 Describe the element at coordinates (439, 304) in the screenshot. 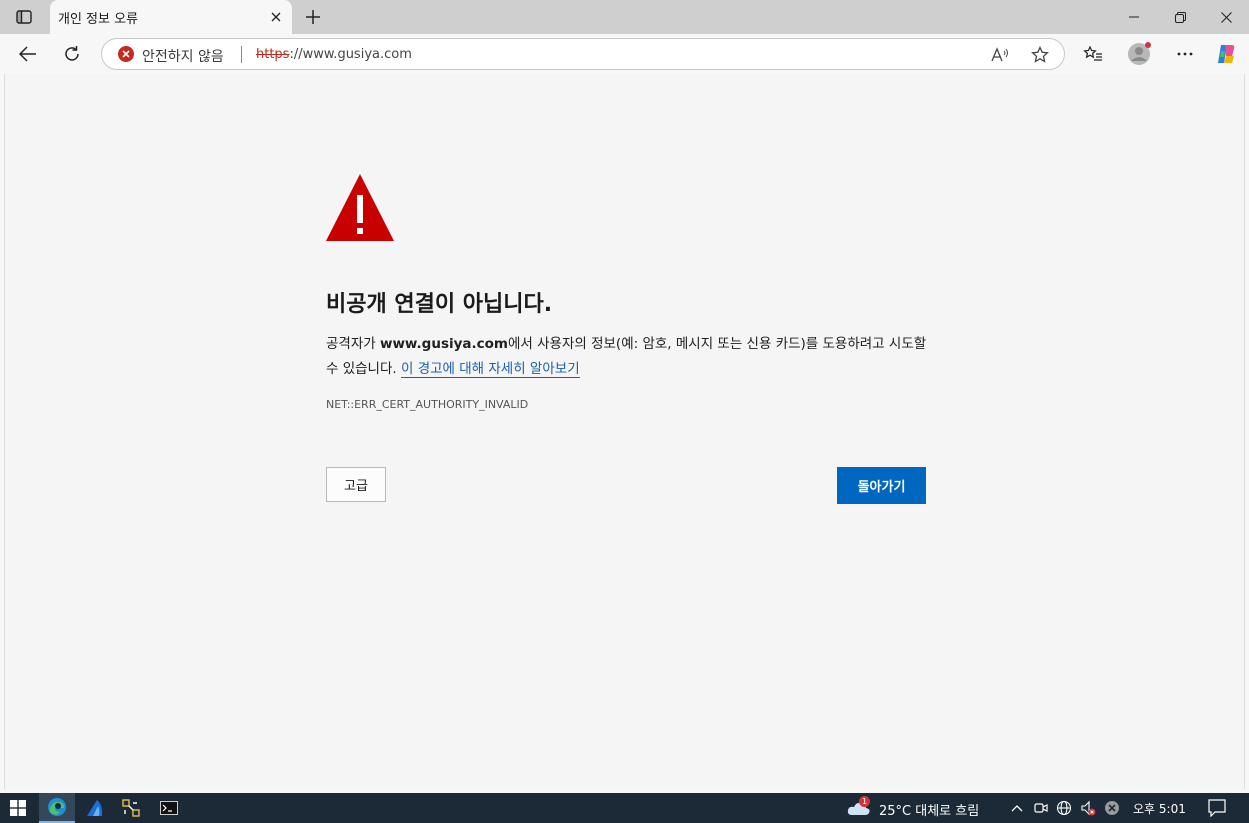

I see `page-title: 비공개 연결이 아닙니다.` at that location.